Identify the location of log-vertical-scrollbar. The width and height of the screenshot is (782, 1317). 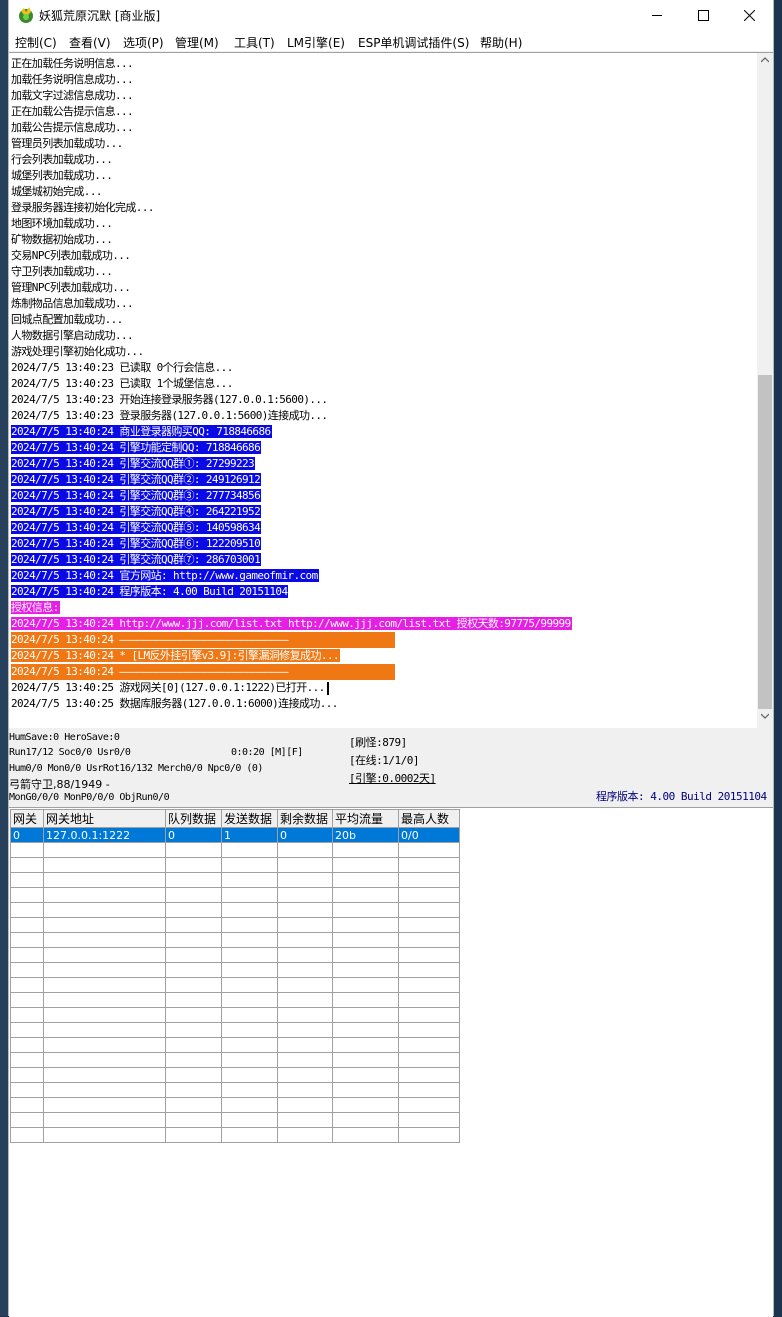
(765, 390).